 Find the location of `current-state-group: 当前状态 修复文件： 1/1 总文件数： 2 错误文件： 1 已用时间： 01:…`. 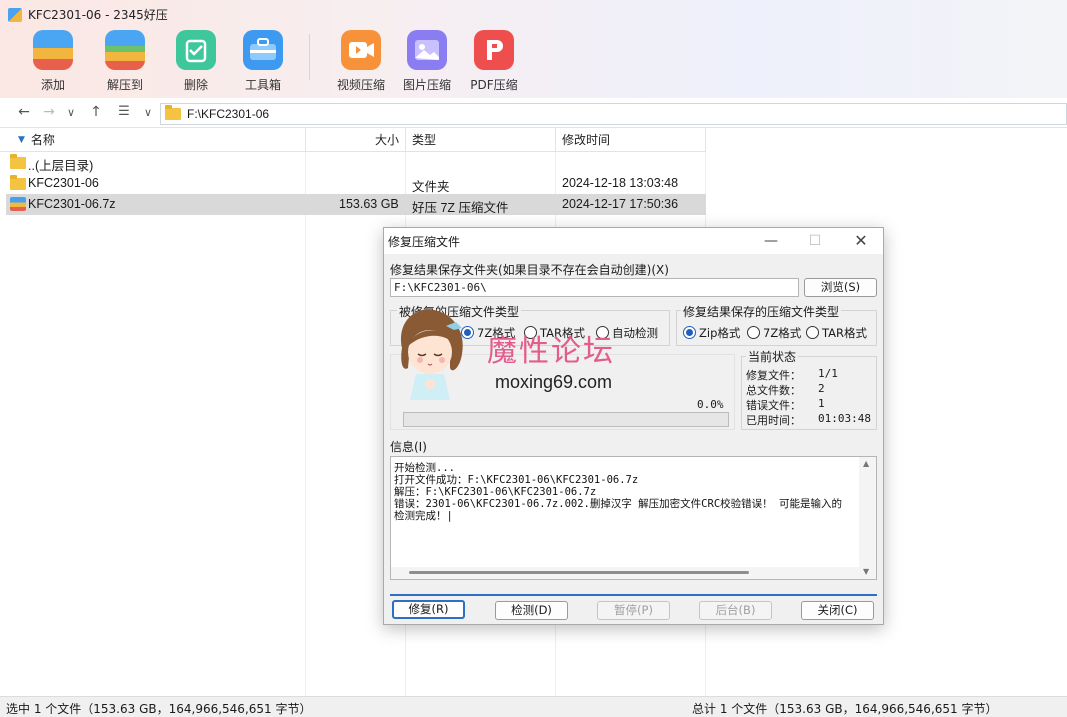

current-state-group: 当前状态 修复文件： 1/1 总文件数： 2 错误文件： 1 已用时间： 01:… is located at coordinates (809, 389).